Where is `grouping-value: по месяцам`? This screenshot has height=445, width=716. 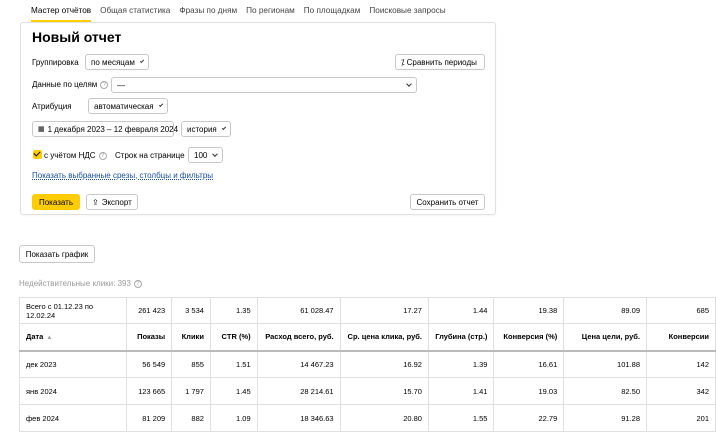 grouping-value: по месяцам is located at coordinates (113, 62).